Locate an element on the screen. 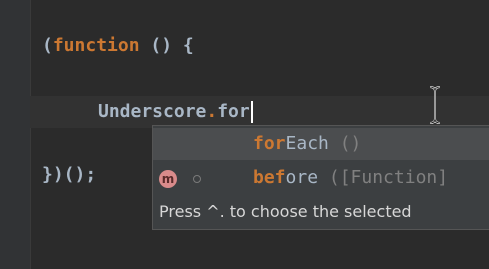 The image size is (489, 269). completion-signature: ([Function] is located at coordinates (383, 177).